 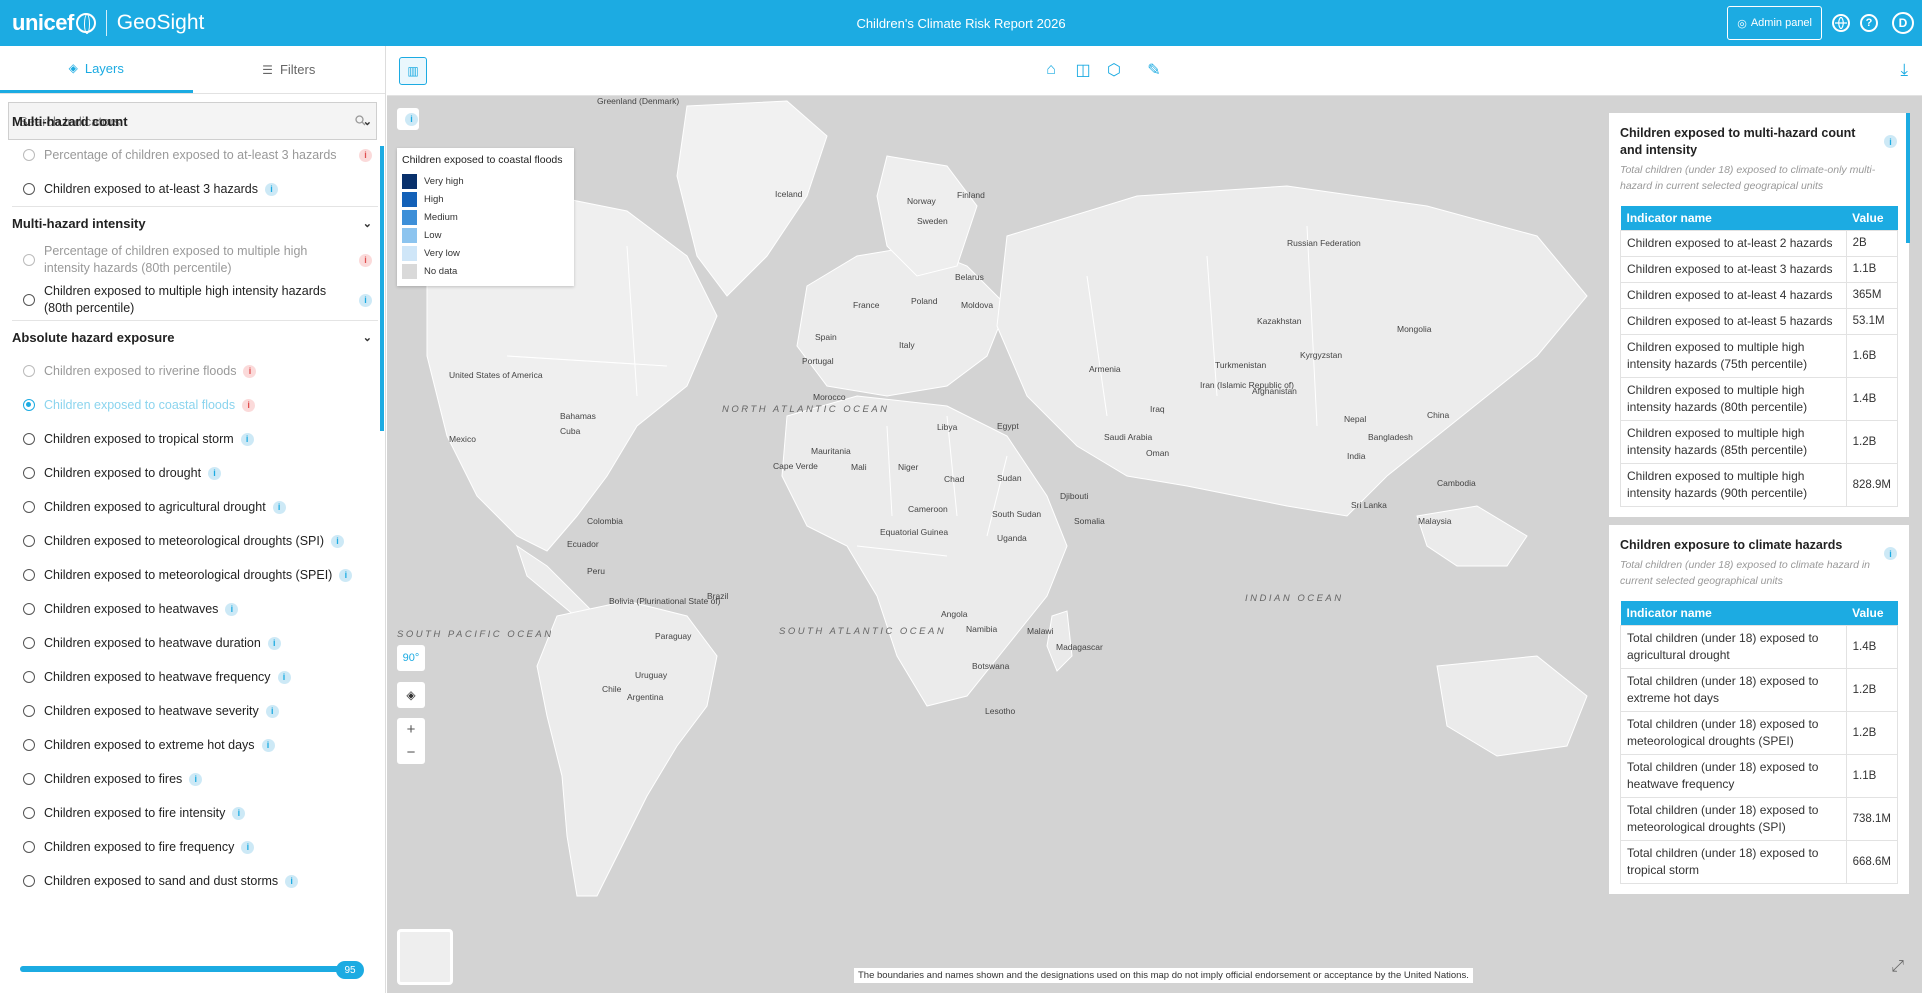 What do you see at coordinates (195, 677) in the screenshot?
I see `layer-item: Children exposed to heatwave frequency i` at bounding box center [195, 677].